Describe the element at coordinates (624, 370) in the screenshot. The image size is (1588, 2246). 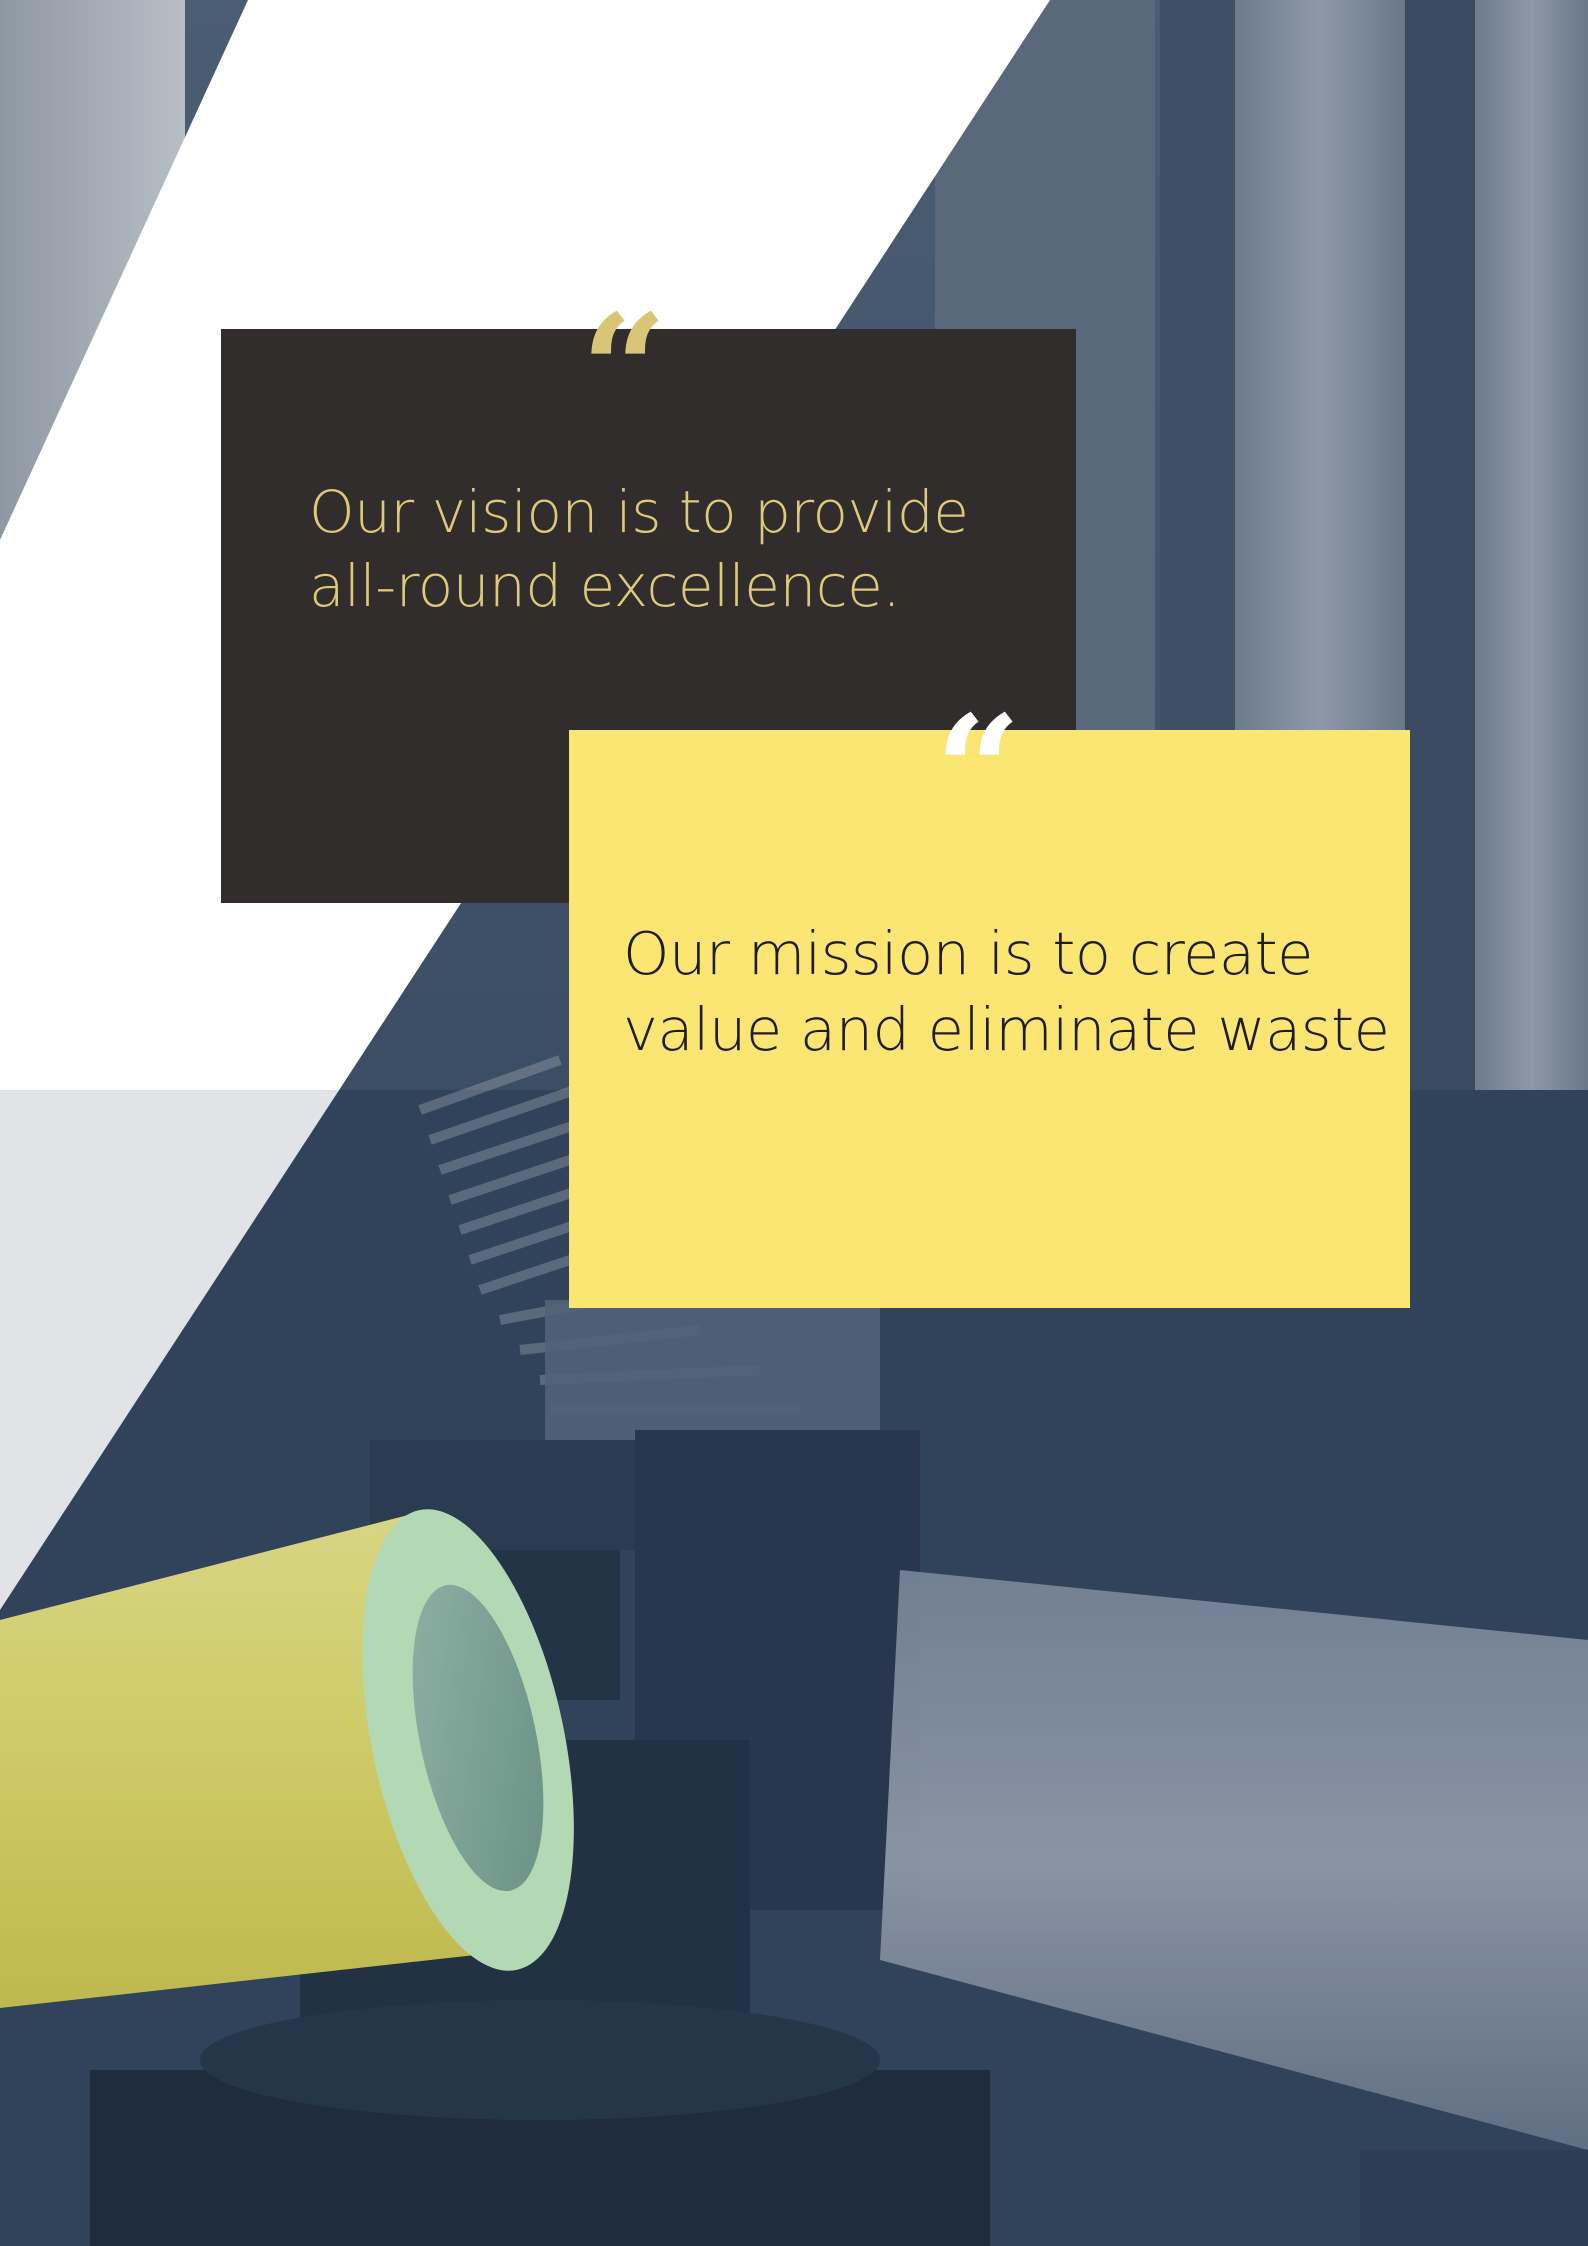
I see `vision-quote-mark: “` at that location.